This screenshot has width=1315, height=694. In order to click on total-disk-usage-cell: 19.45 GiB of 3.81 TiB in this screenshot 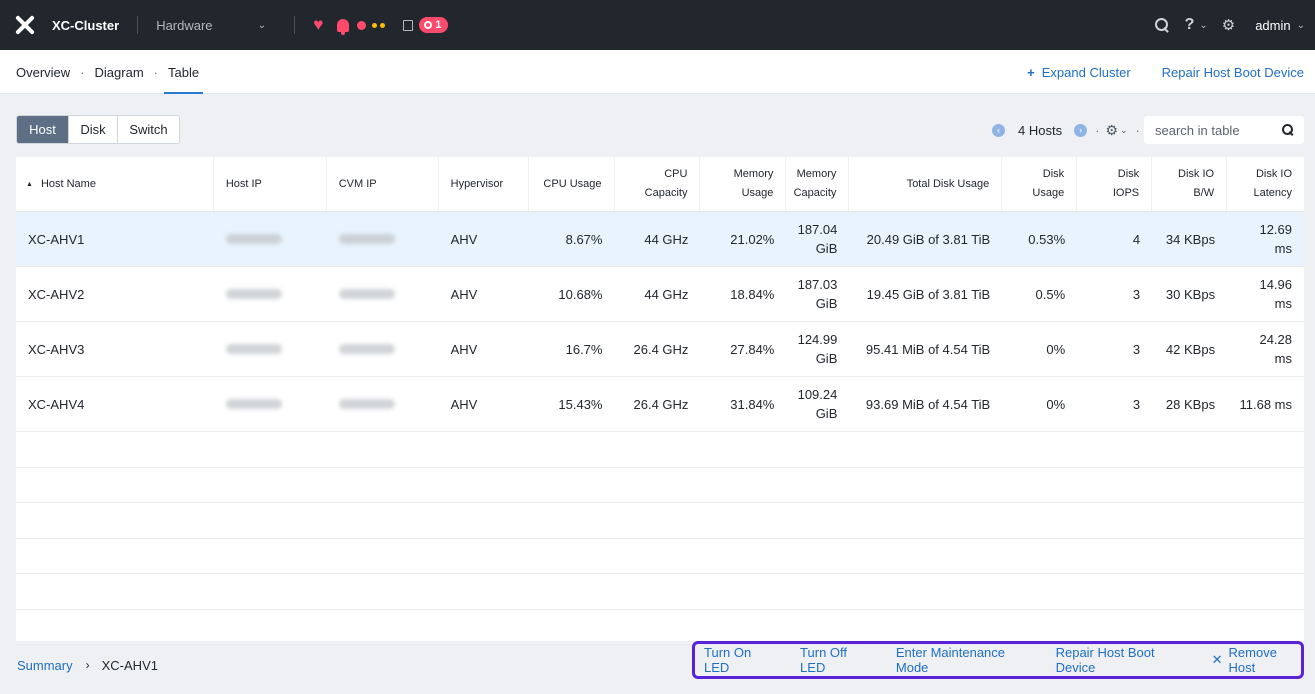, I will do `click(928, 294)`.